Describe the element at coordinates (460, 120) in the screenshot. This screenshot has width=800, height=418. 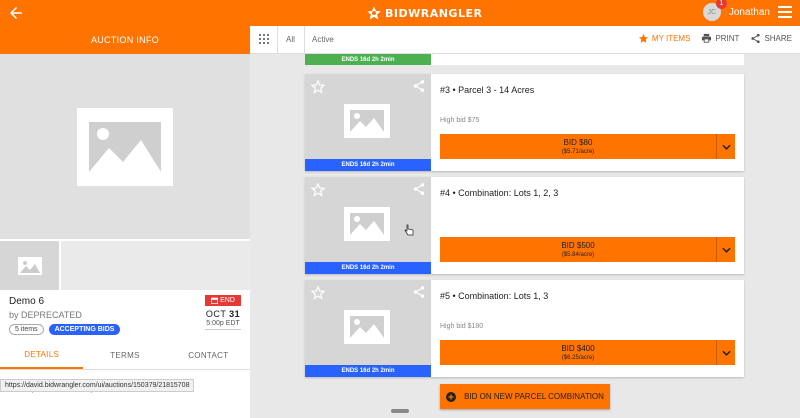
I see `lot-high-bid: High bid $75` at that location.